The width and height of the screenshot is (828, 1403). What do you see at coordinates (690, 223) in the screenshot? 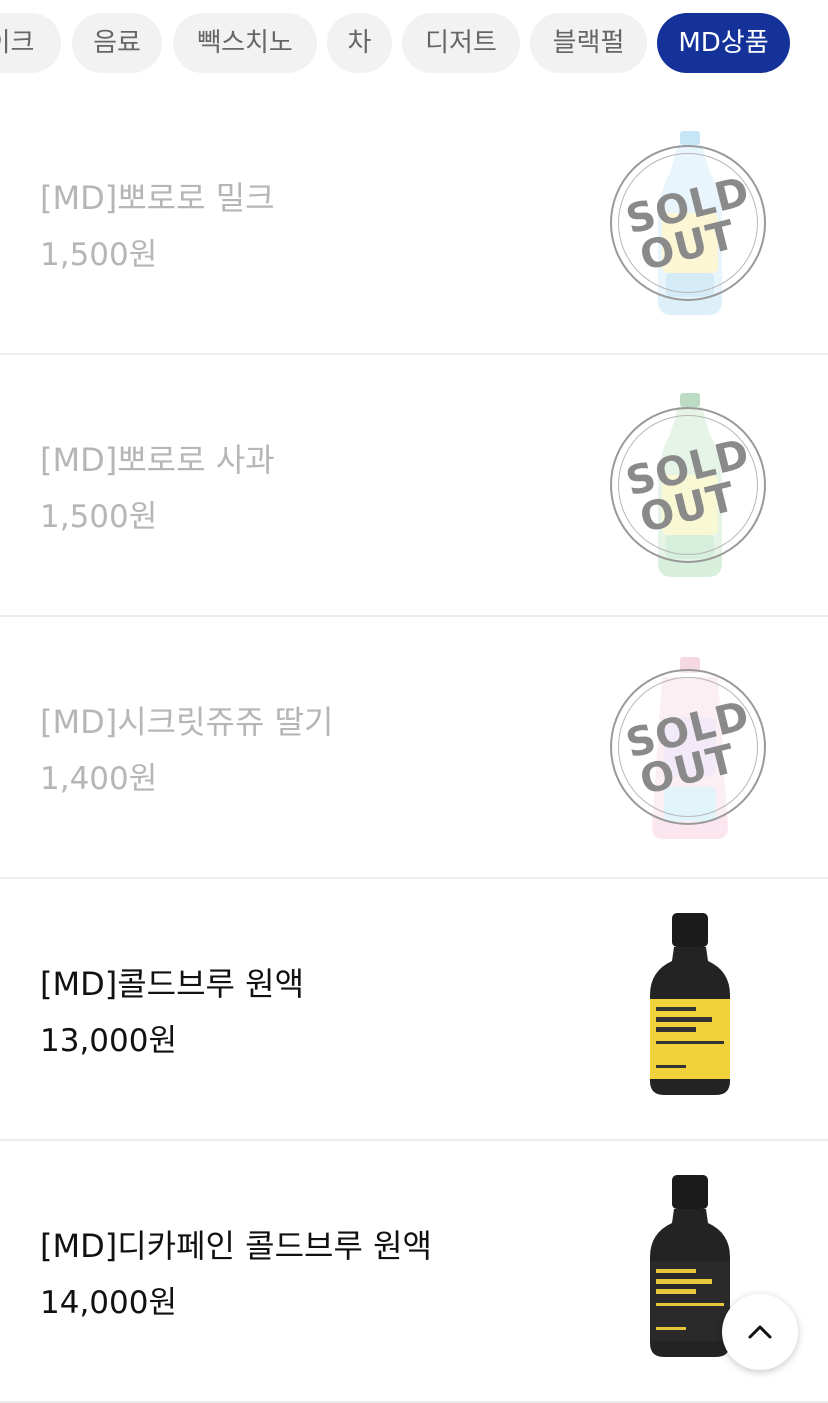
I see `pororo-milk-bottle-icon: SOLD OUT` at bounding box center [690, 223].